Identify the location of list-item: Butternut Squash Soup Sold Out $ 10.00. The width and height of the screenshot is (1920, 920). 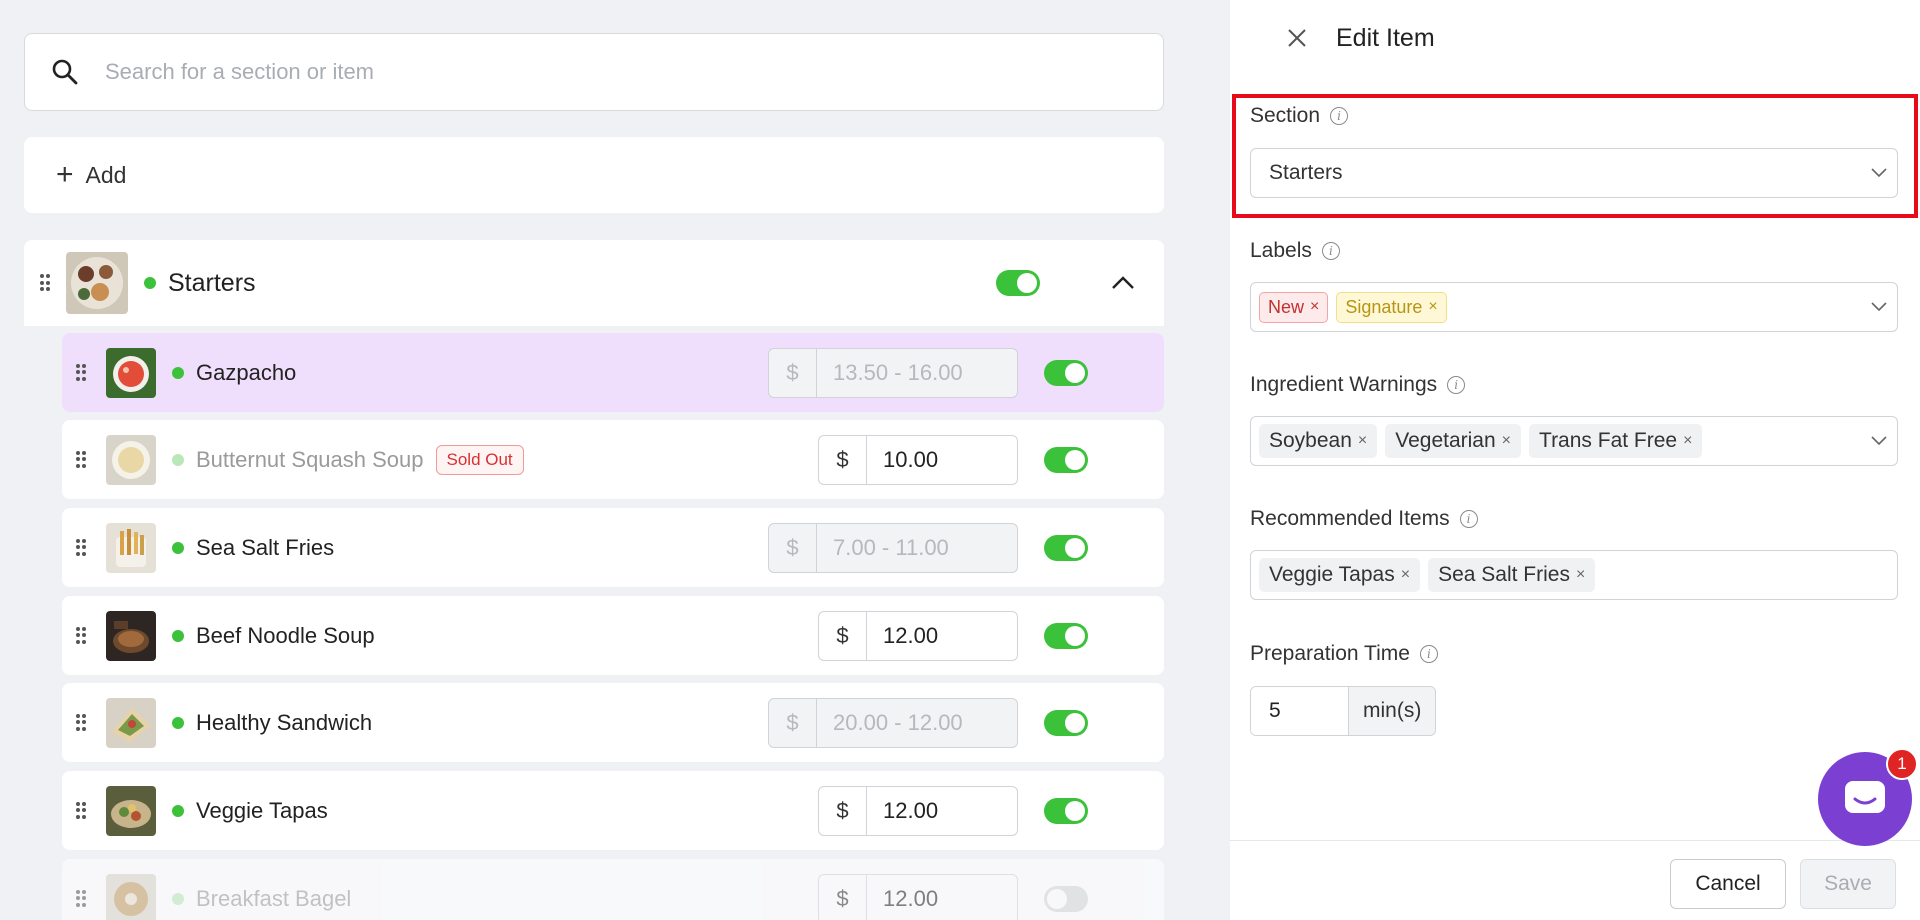
(613, 459).